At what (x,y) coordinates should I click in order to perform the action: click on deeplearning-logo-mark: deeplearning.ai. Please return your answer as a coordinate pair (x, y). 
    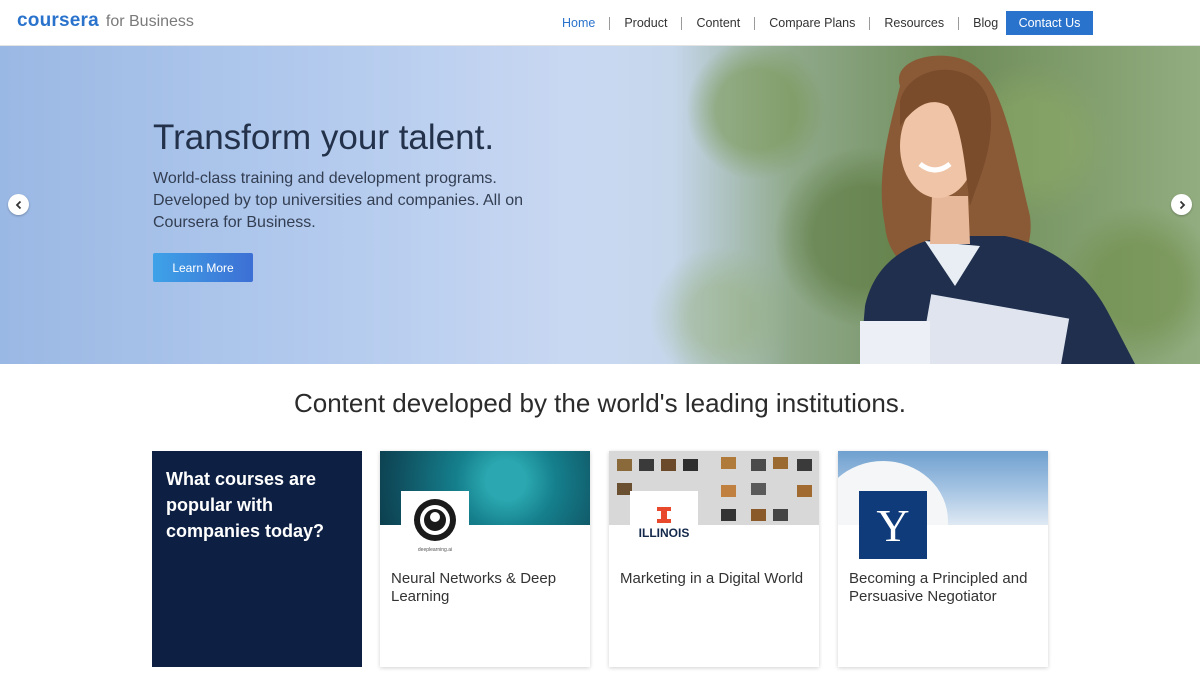
    Looking at the image, I should click on (435, 526).